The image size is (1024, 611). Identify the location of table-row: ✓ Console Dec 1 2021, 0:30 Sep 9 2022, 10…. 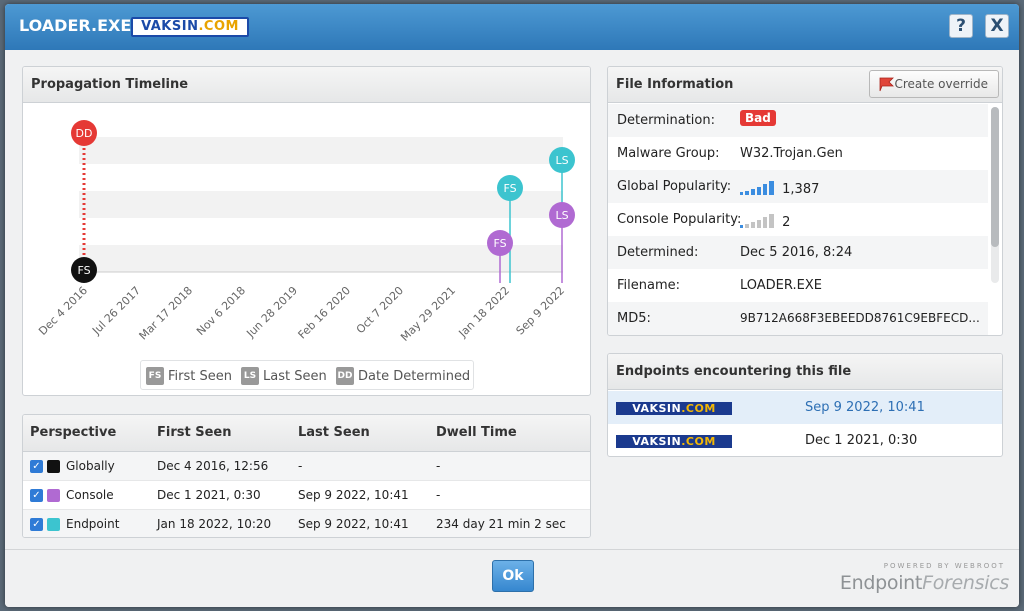
(306, 495).